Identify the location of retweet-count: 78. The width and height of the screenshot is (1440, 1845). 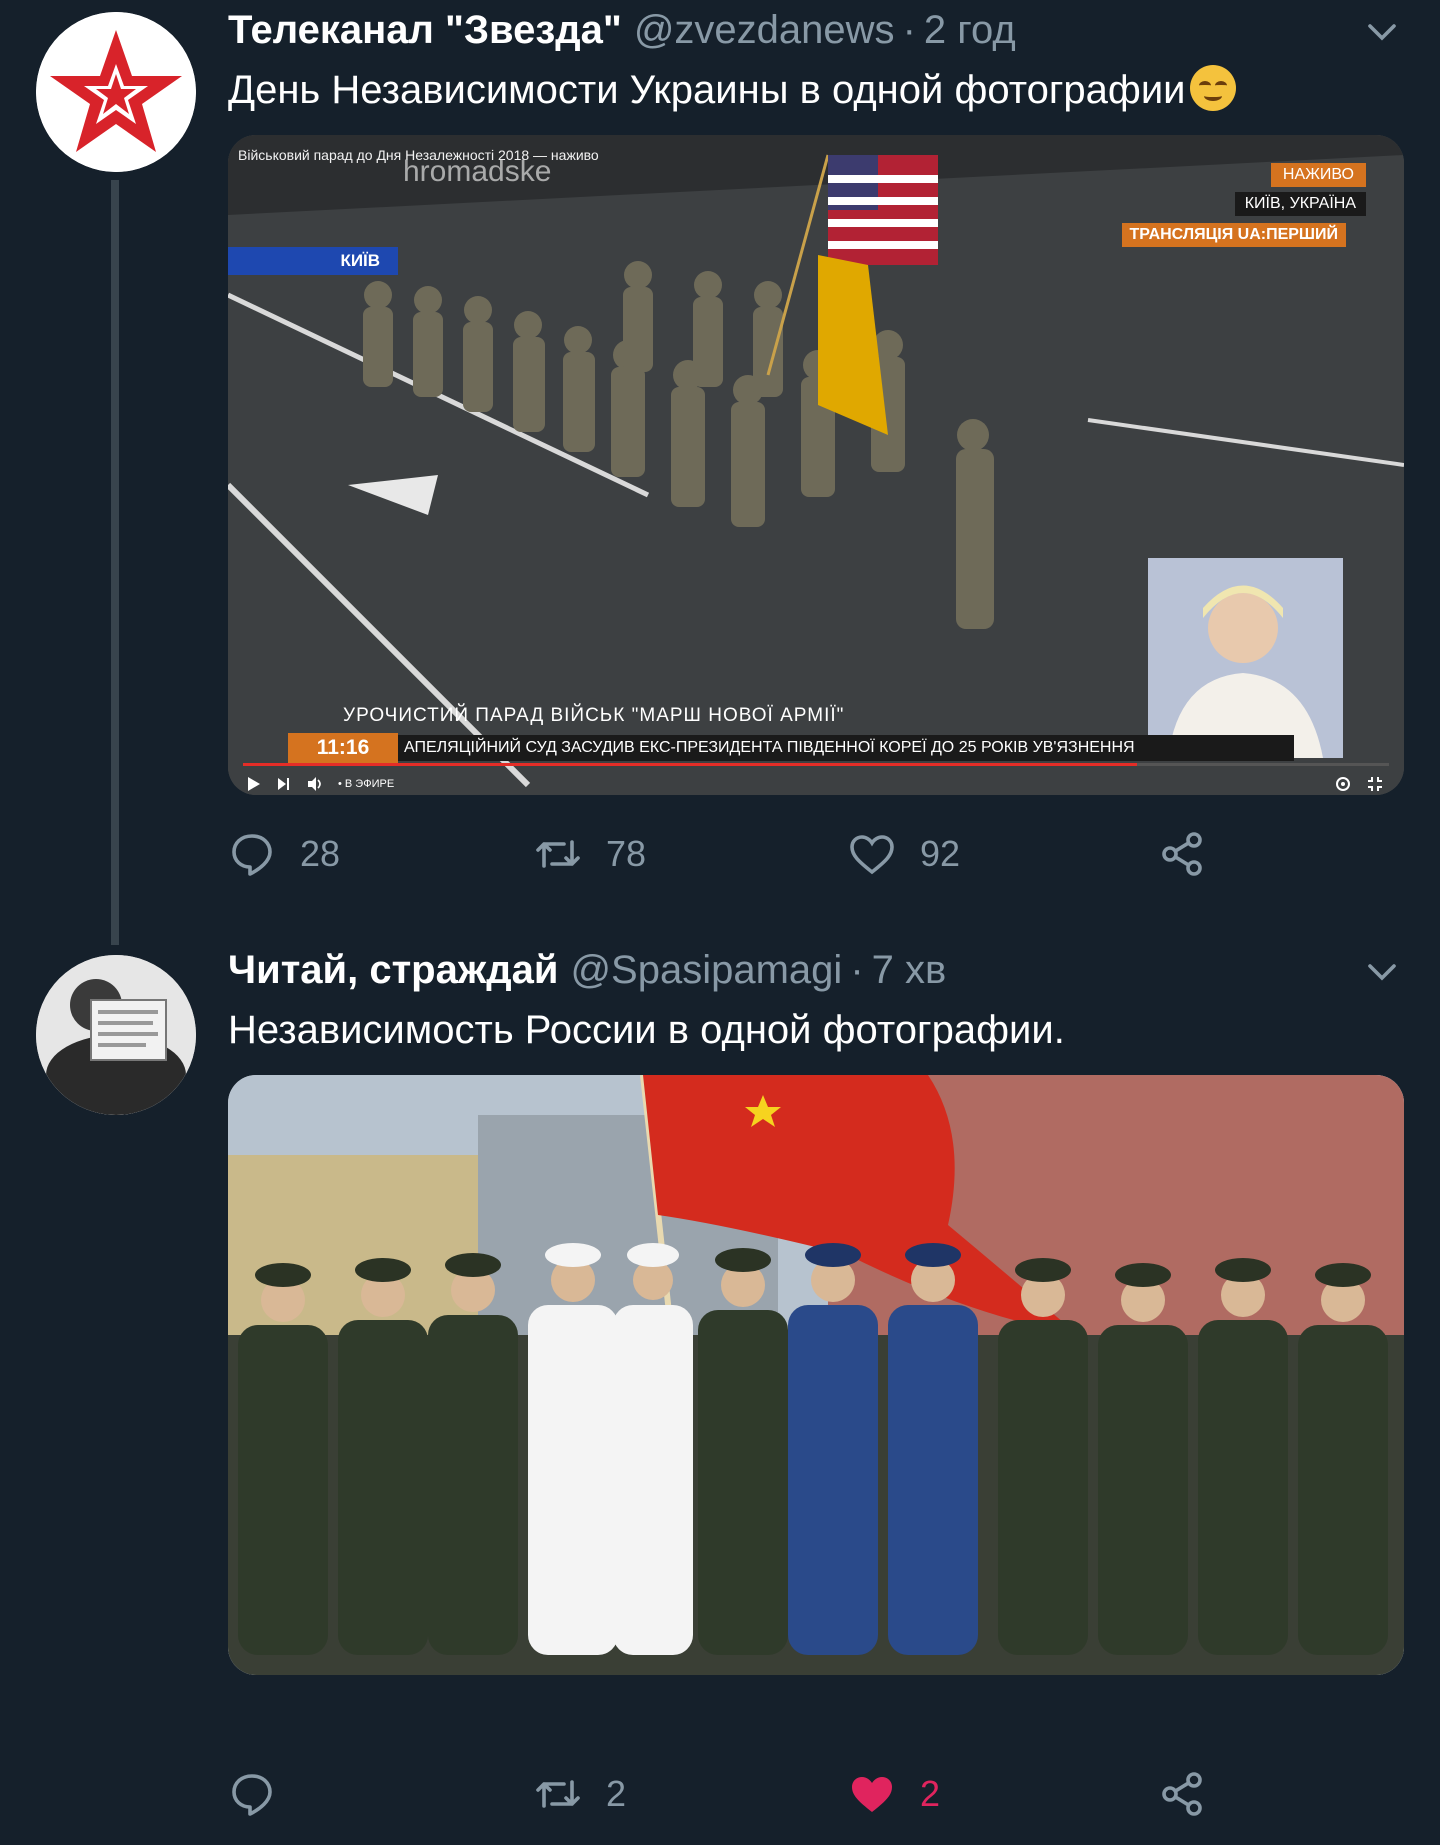
(626, 853).